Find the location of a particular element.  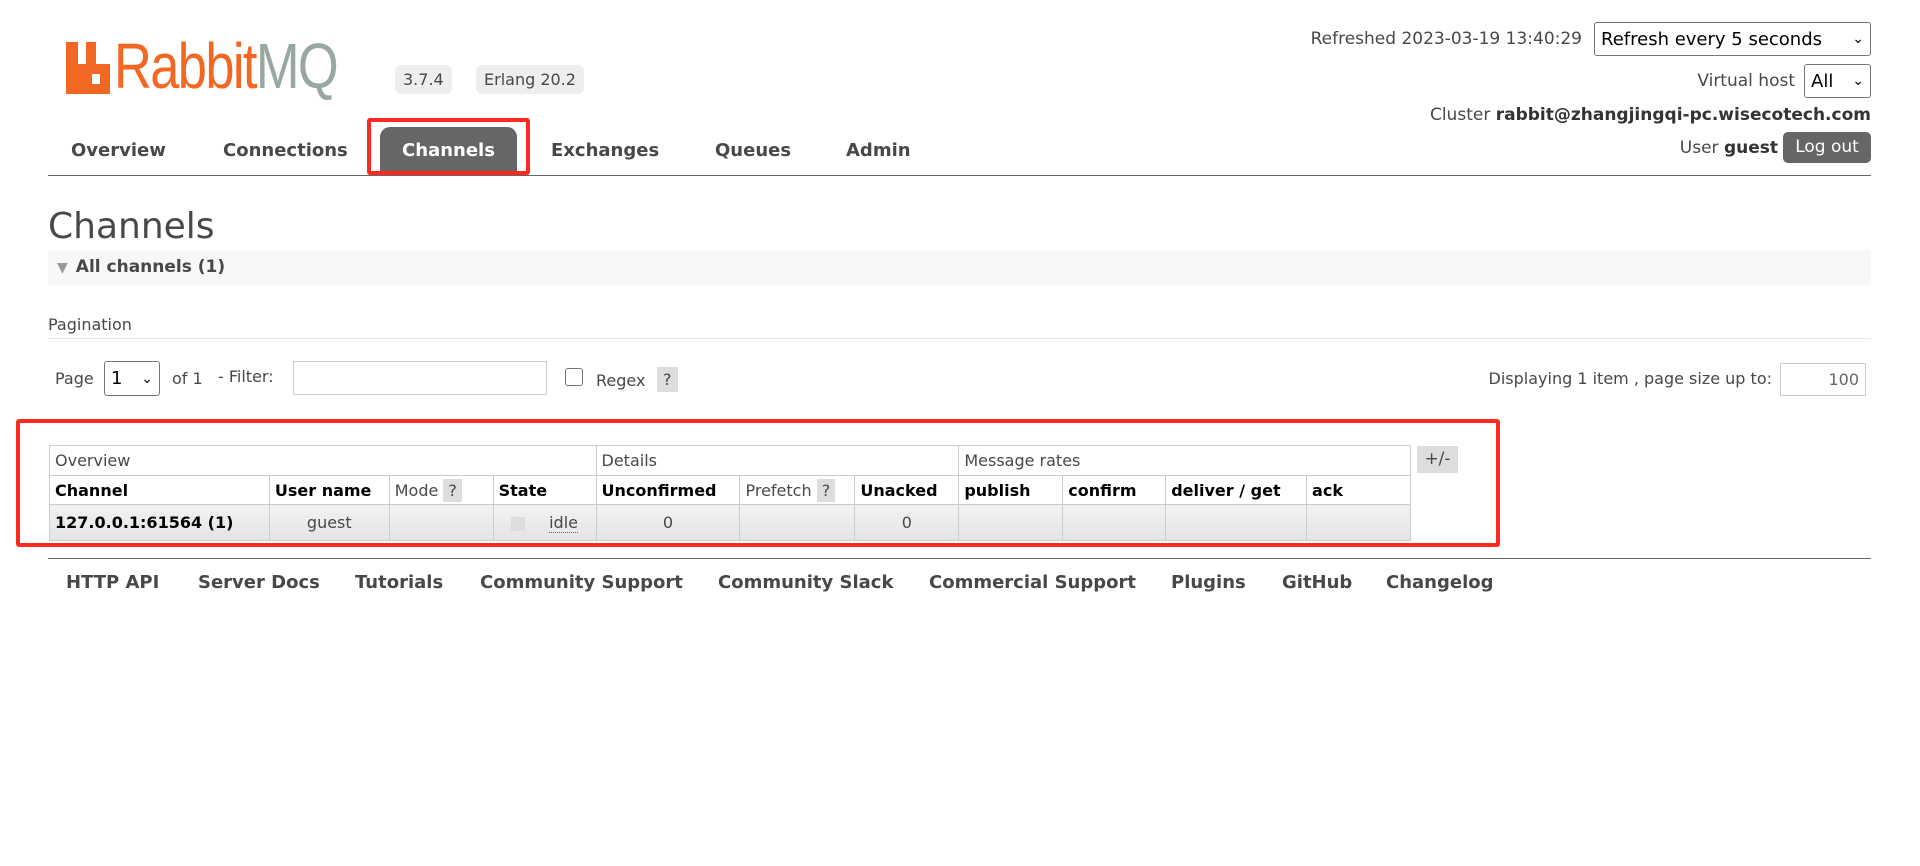

logout-button: Log out is located at coordinates (1827, 147).